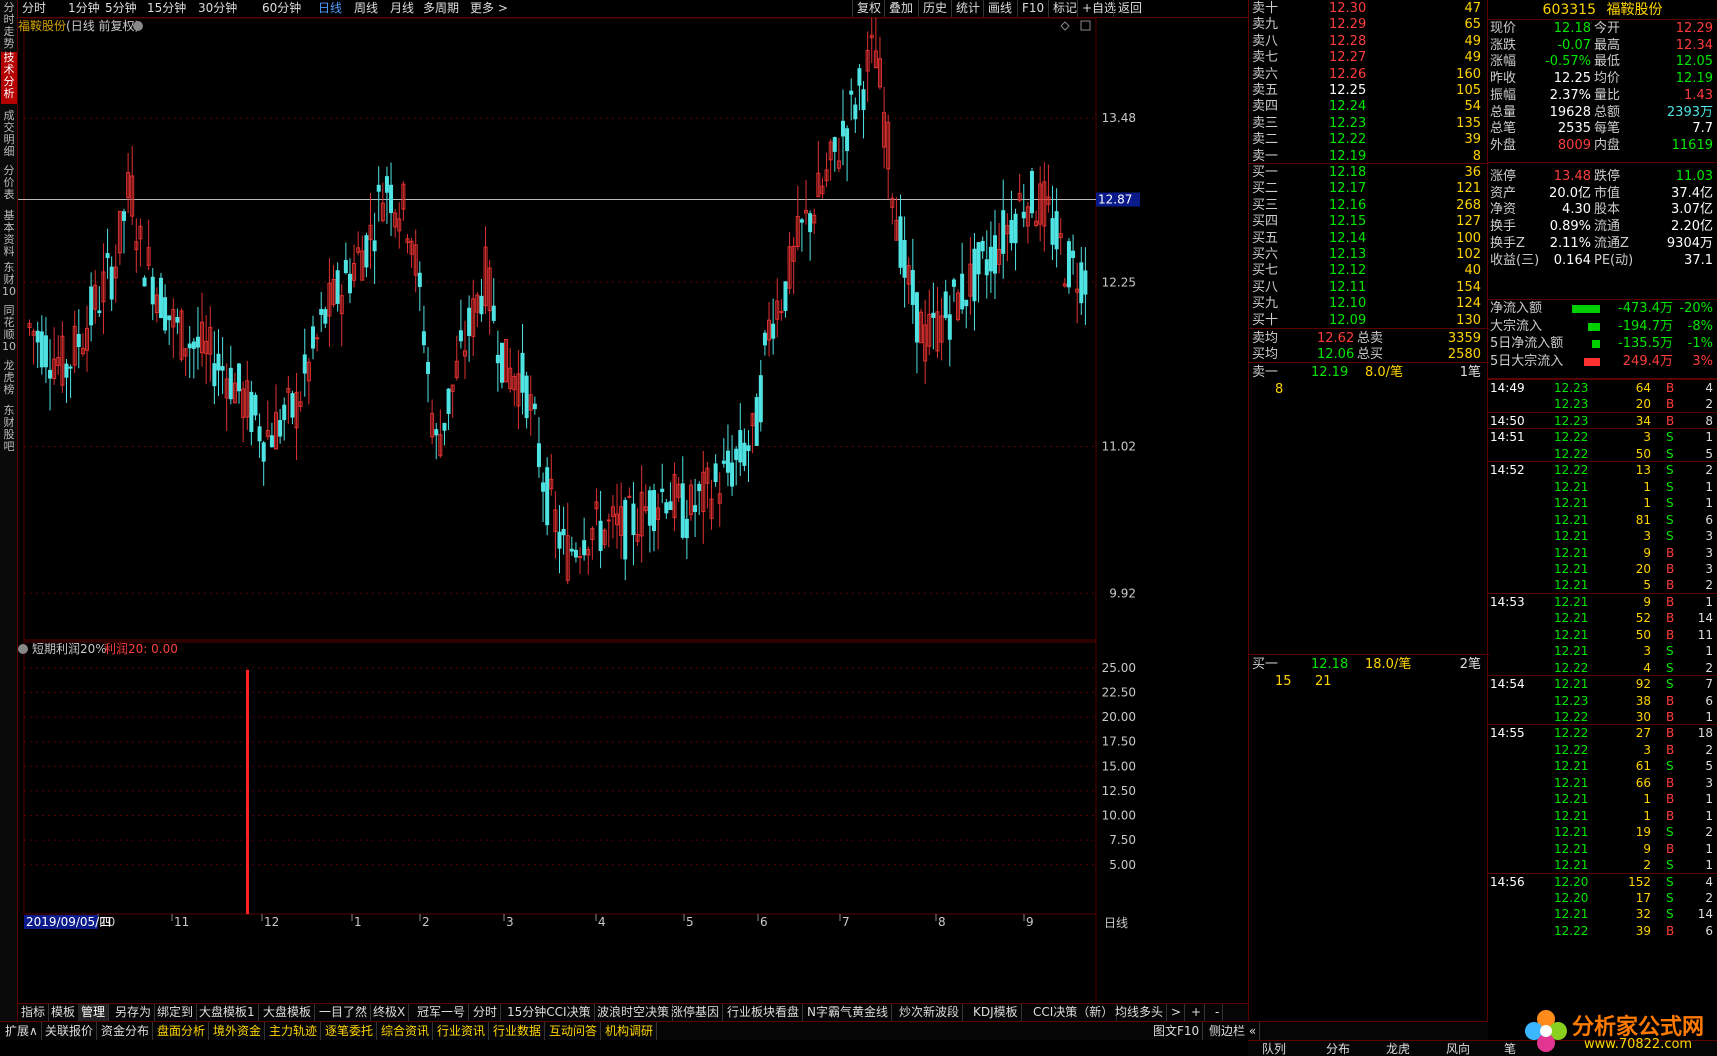 This screenshot has width=1717, height=1056. What do you see at coordinates (634, 1012) in the screenshot?
I see `template-tab-12: 波浪时空决策` at bounding box center [634, 1012].